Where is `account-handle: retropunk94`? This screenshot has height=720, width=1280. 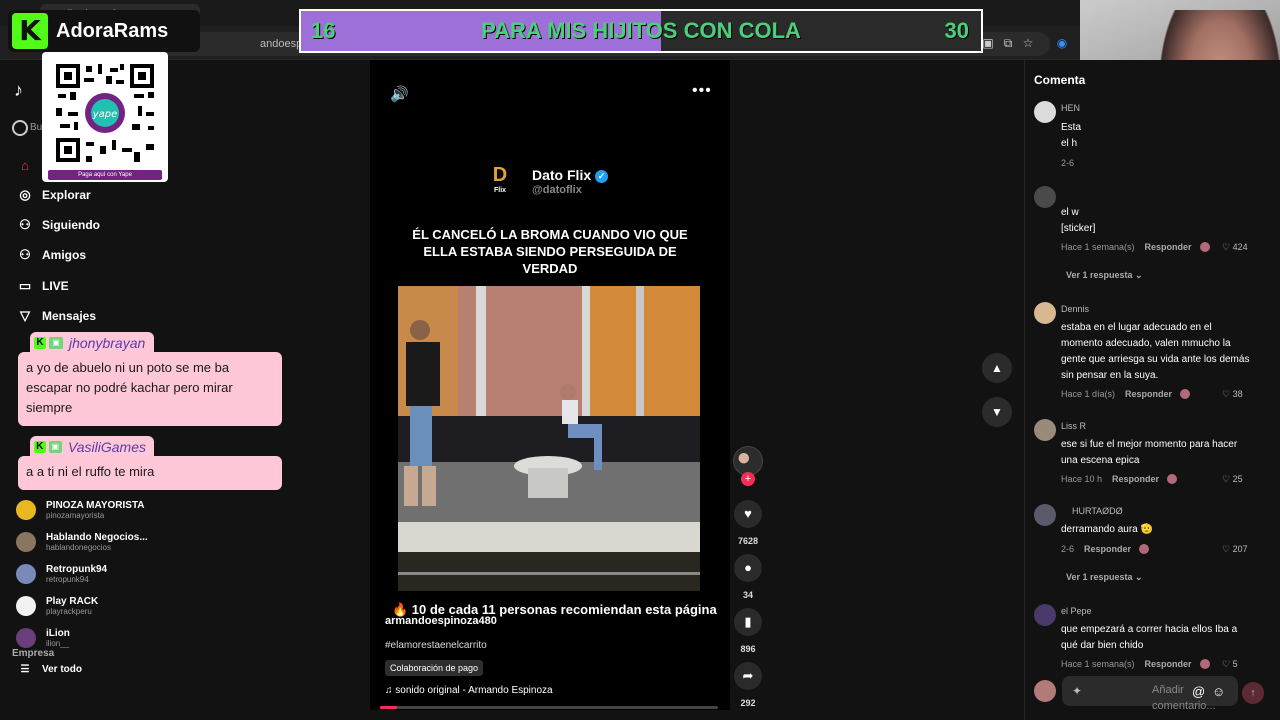
account-handle: retropunk94 is located at coordinates (67, 579).